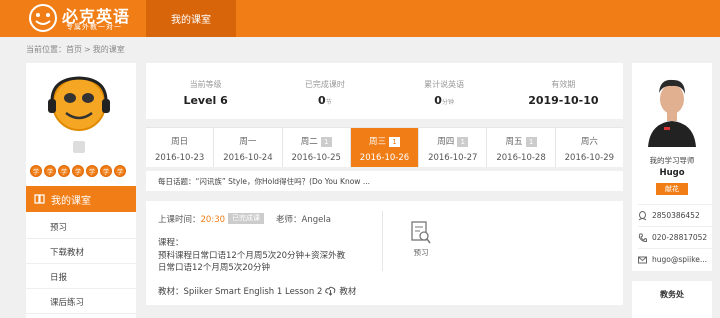 This screenshot has width=720, height=318. What do you see at coordinates (563, 91) in the screenshot?
I see `stat-validity: 有效期 2019-10-10` at bounding box center [563, 91].